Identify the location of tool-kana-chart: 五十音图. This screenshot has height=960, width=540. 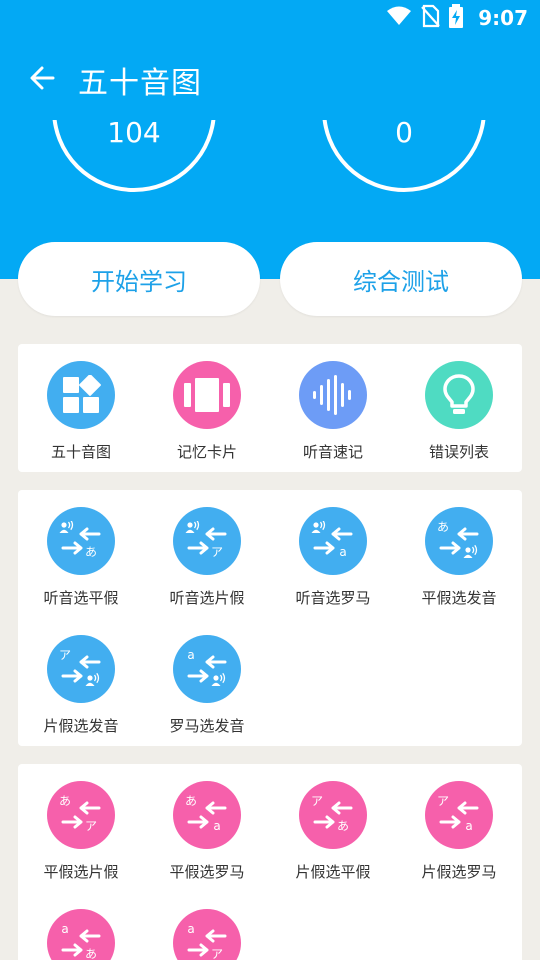
(81, 411).